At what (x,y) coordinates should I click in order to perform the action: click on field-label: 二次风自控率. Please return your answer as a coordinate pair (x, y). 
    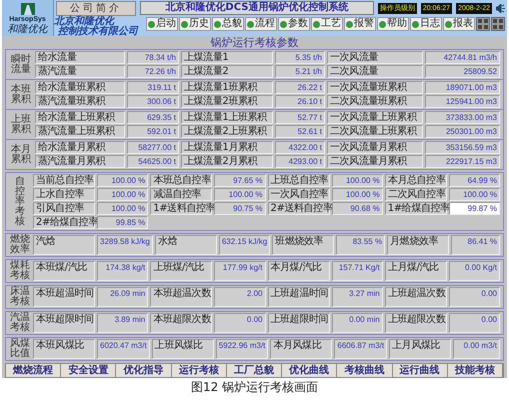
    Looking at the image, I should click on (415, 194).